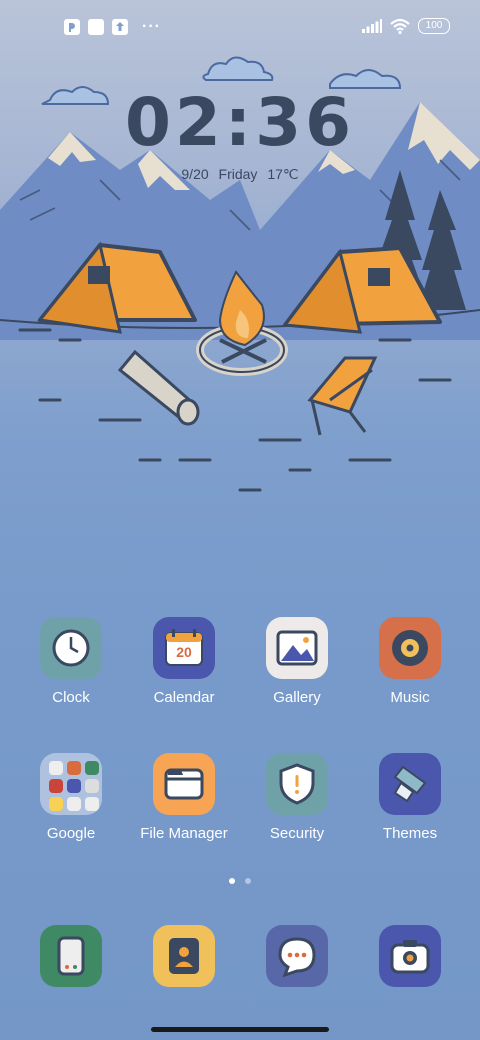 The height and width of the screenshot is (1040, 480). I want to click on app-label: Gallery, so click(297, 697).